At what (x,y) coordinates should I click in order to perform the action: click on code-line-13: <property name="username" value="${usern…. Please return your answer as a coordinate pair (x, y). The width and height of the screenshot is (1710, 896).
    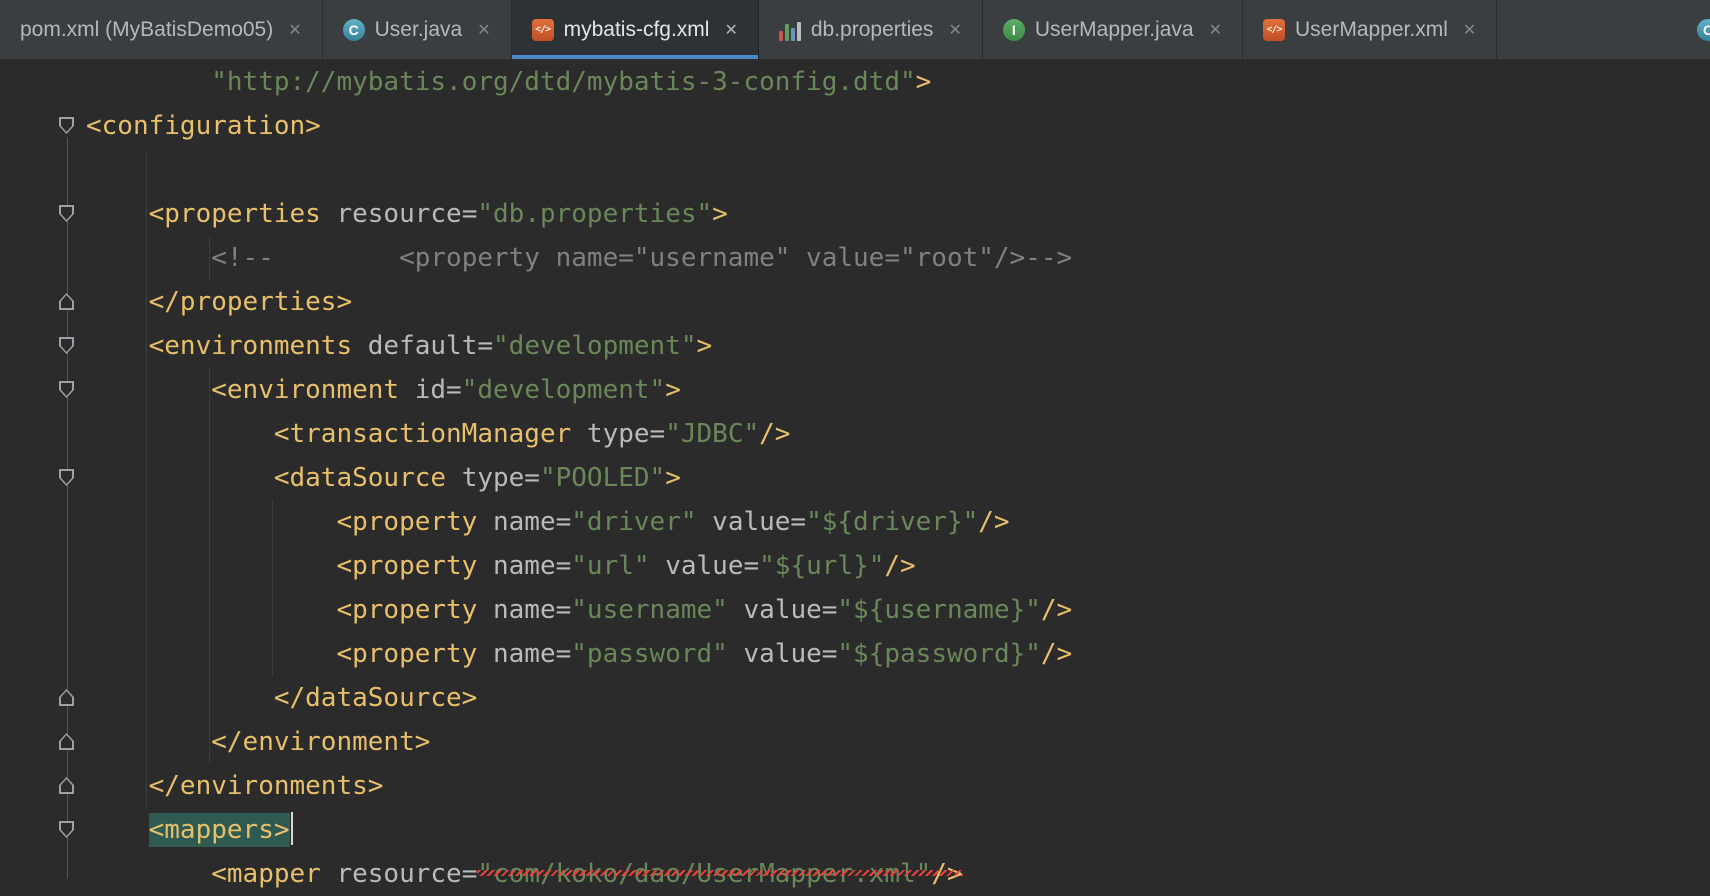
    Looking at the image, I should click on (898, 610).